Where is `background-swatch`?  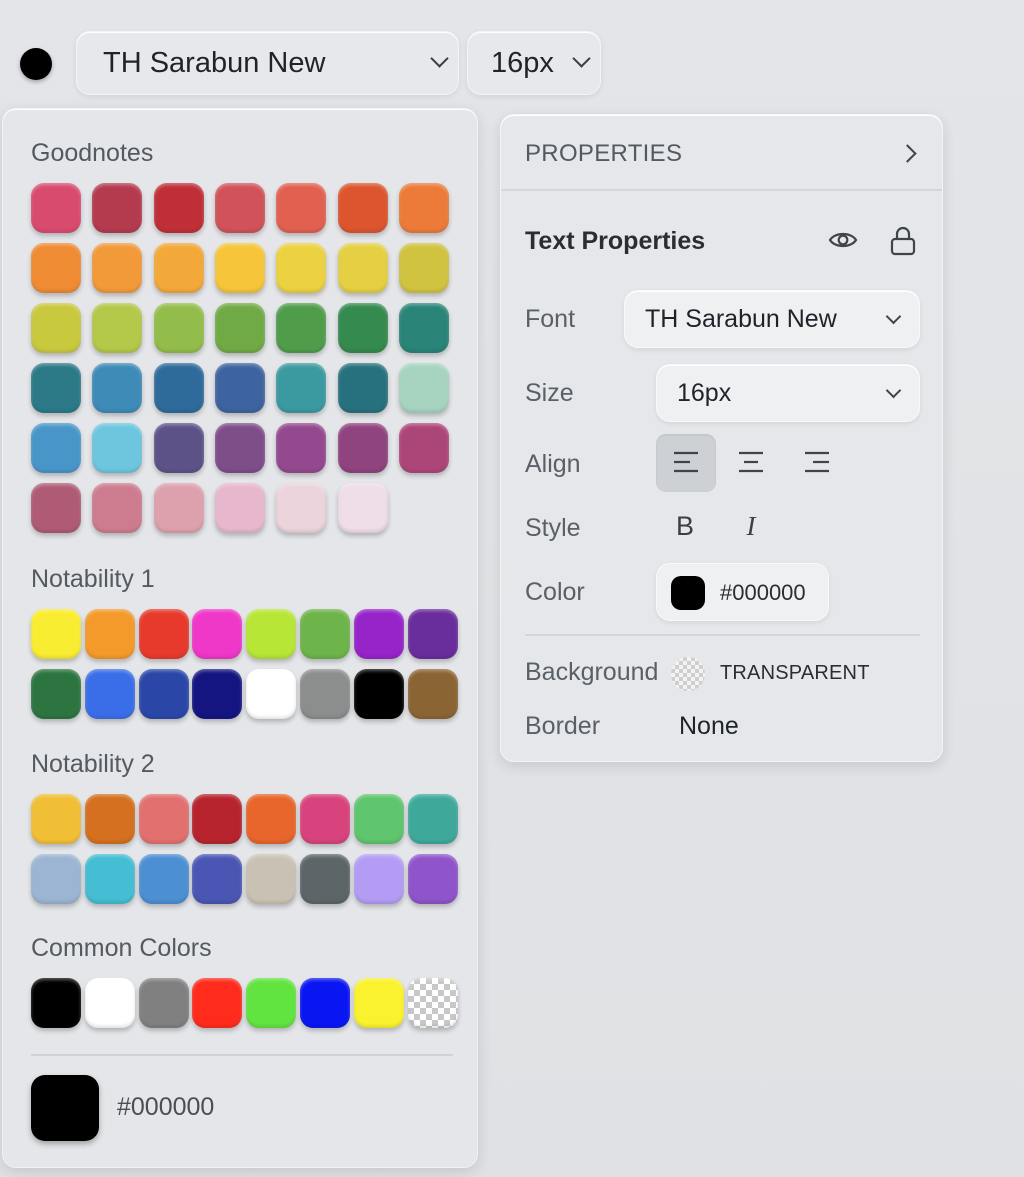 background-swatch is located at coordinates (688, 674).